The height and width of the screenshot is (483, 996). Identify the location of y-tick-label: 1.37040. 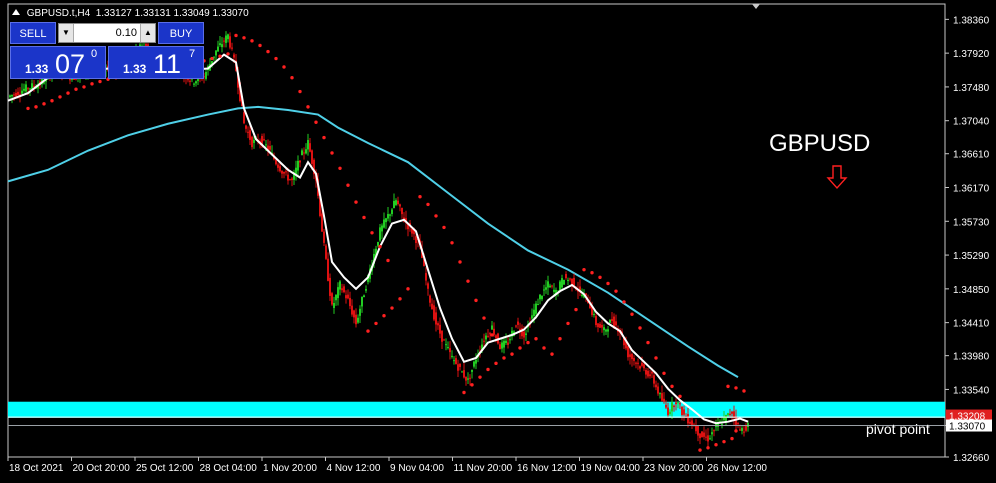
(971, 122).